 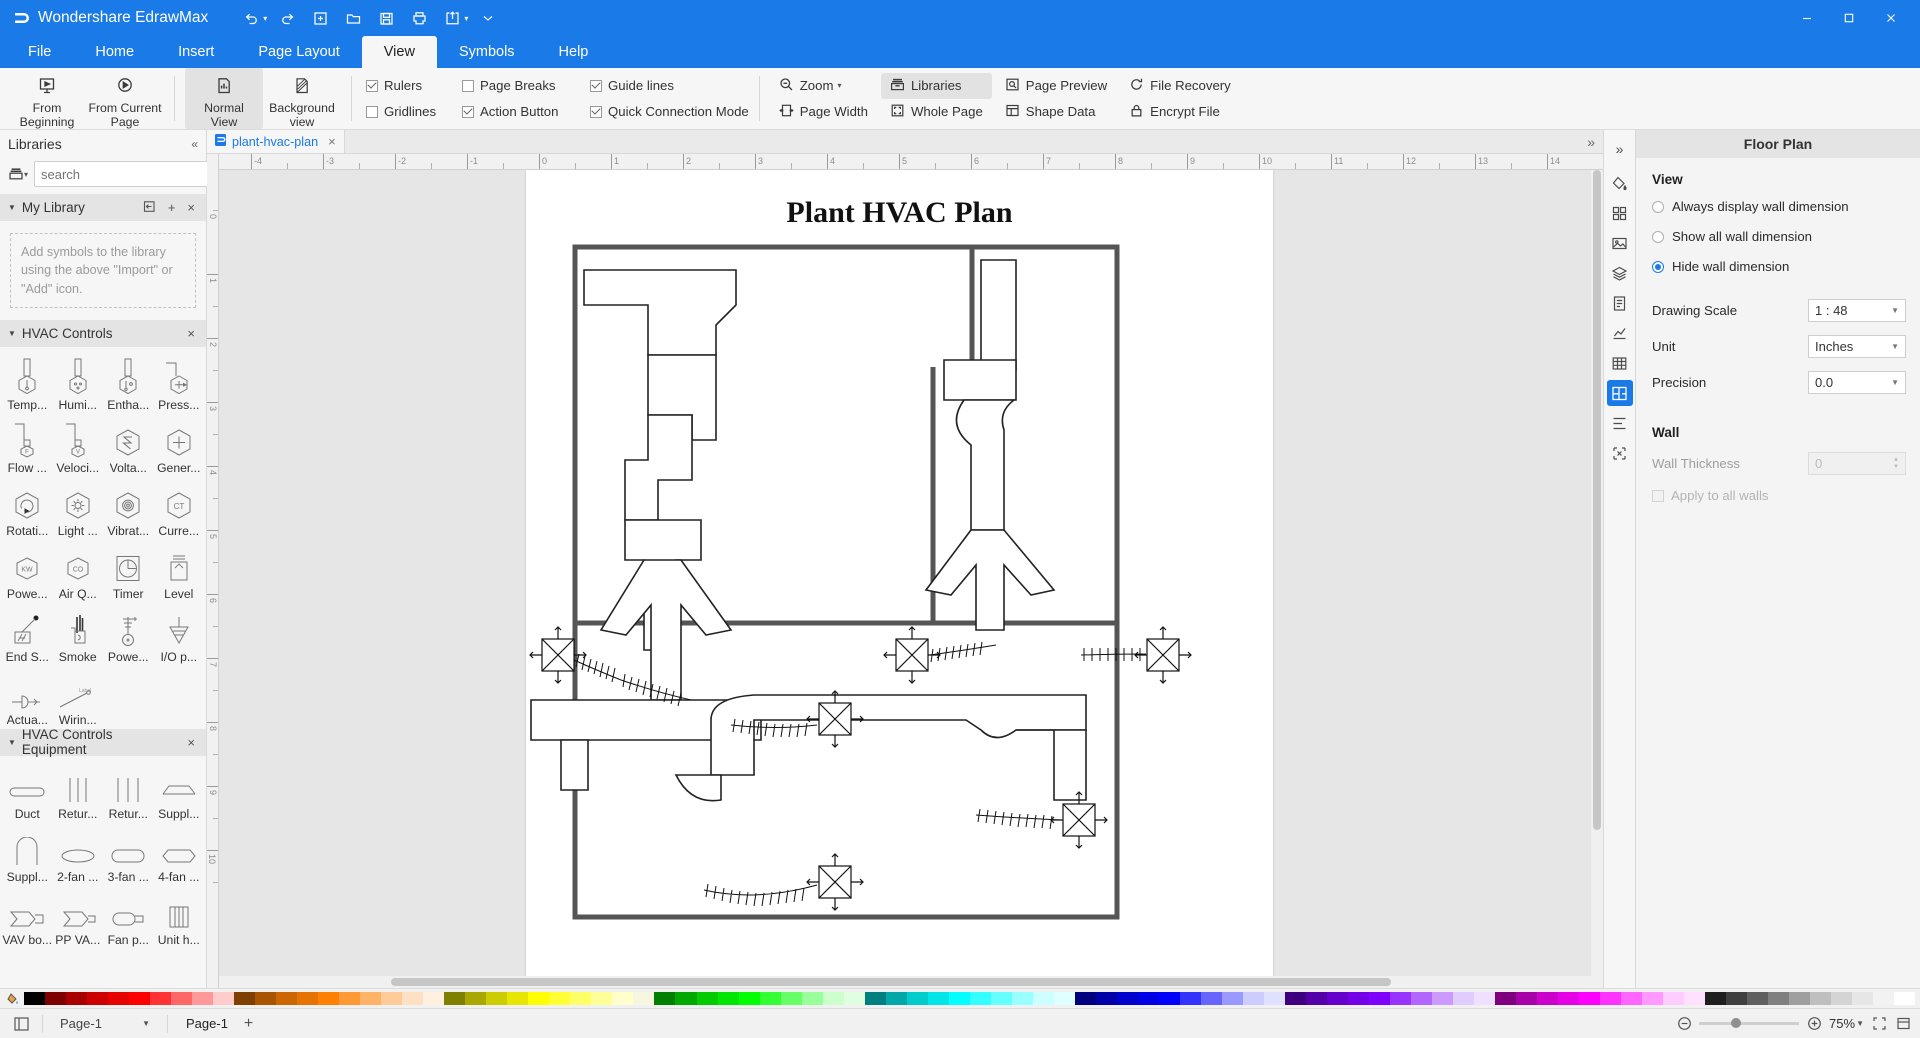 What do you see at coordinates (1807, 18) in the screenshot?
I see `minimize-icon` at bounding box center [1807, 18].